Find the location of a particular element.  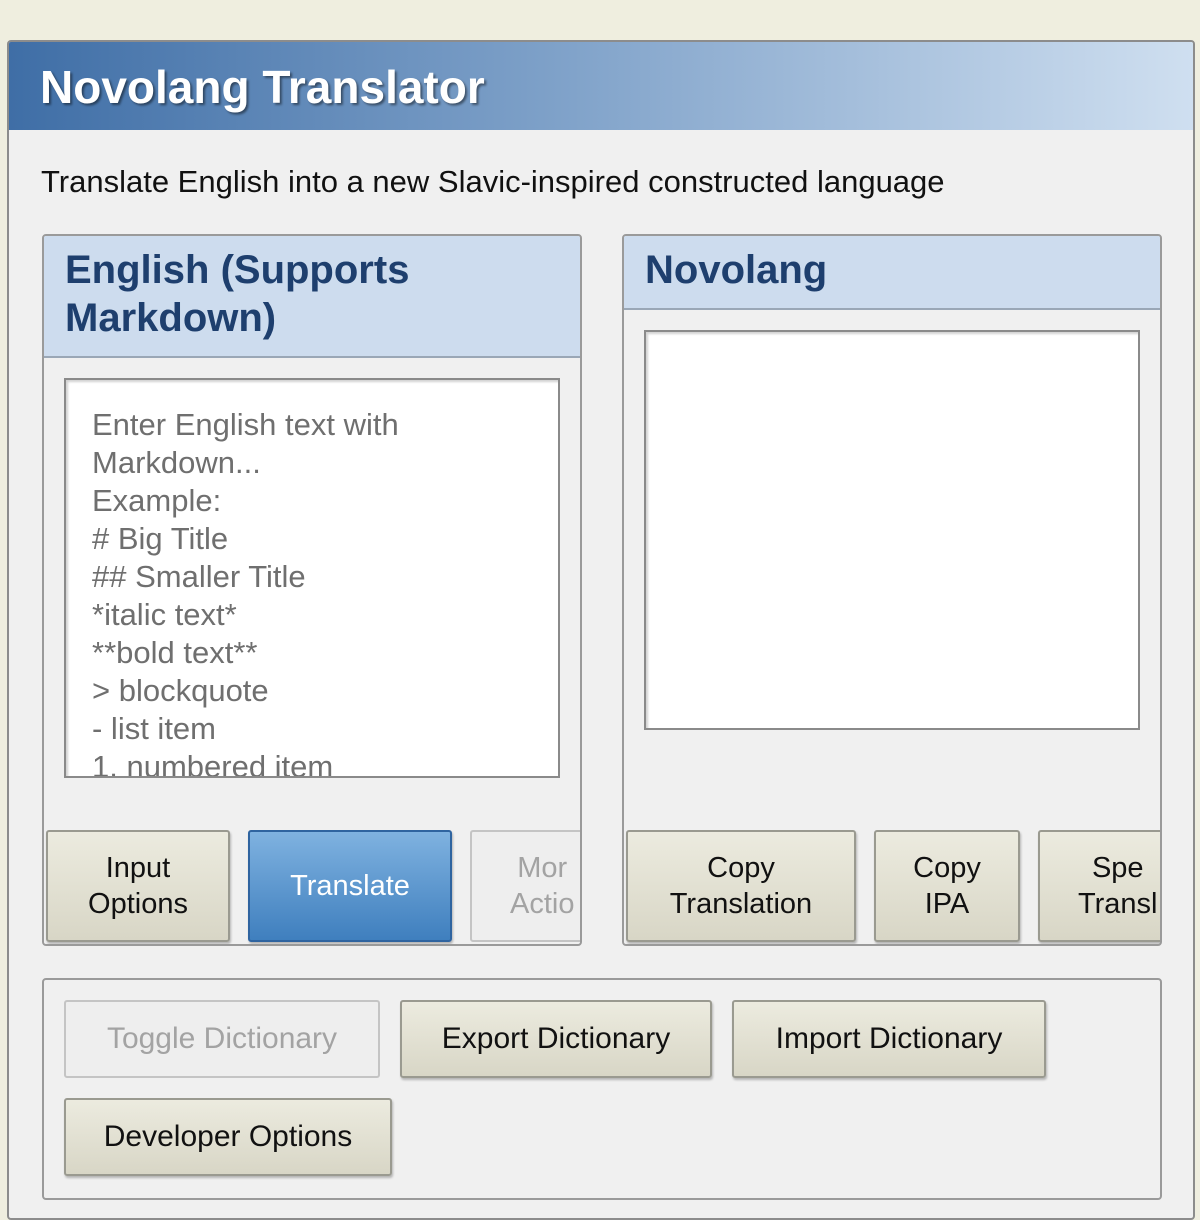

english-panel-title: English (Supports Markdown) is located at coordinates (237, 294).